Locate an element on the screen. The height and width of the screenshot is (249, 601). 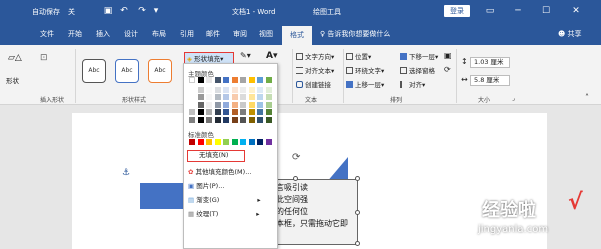
create-link-button: 创建链接 is located at coordinates (313, 84).